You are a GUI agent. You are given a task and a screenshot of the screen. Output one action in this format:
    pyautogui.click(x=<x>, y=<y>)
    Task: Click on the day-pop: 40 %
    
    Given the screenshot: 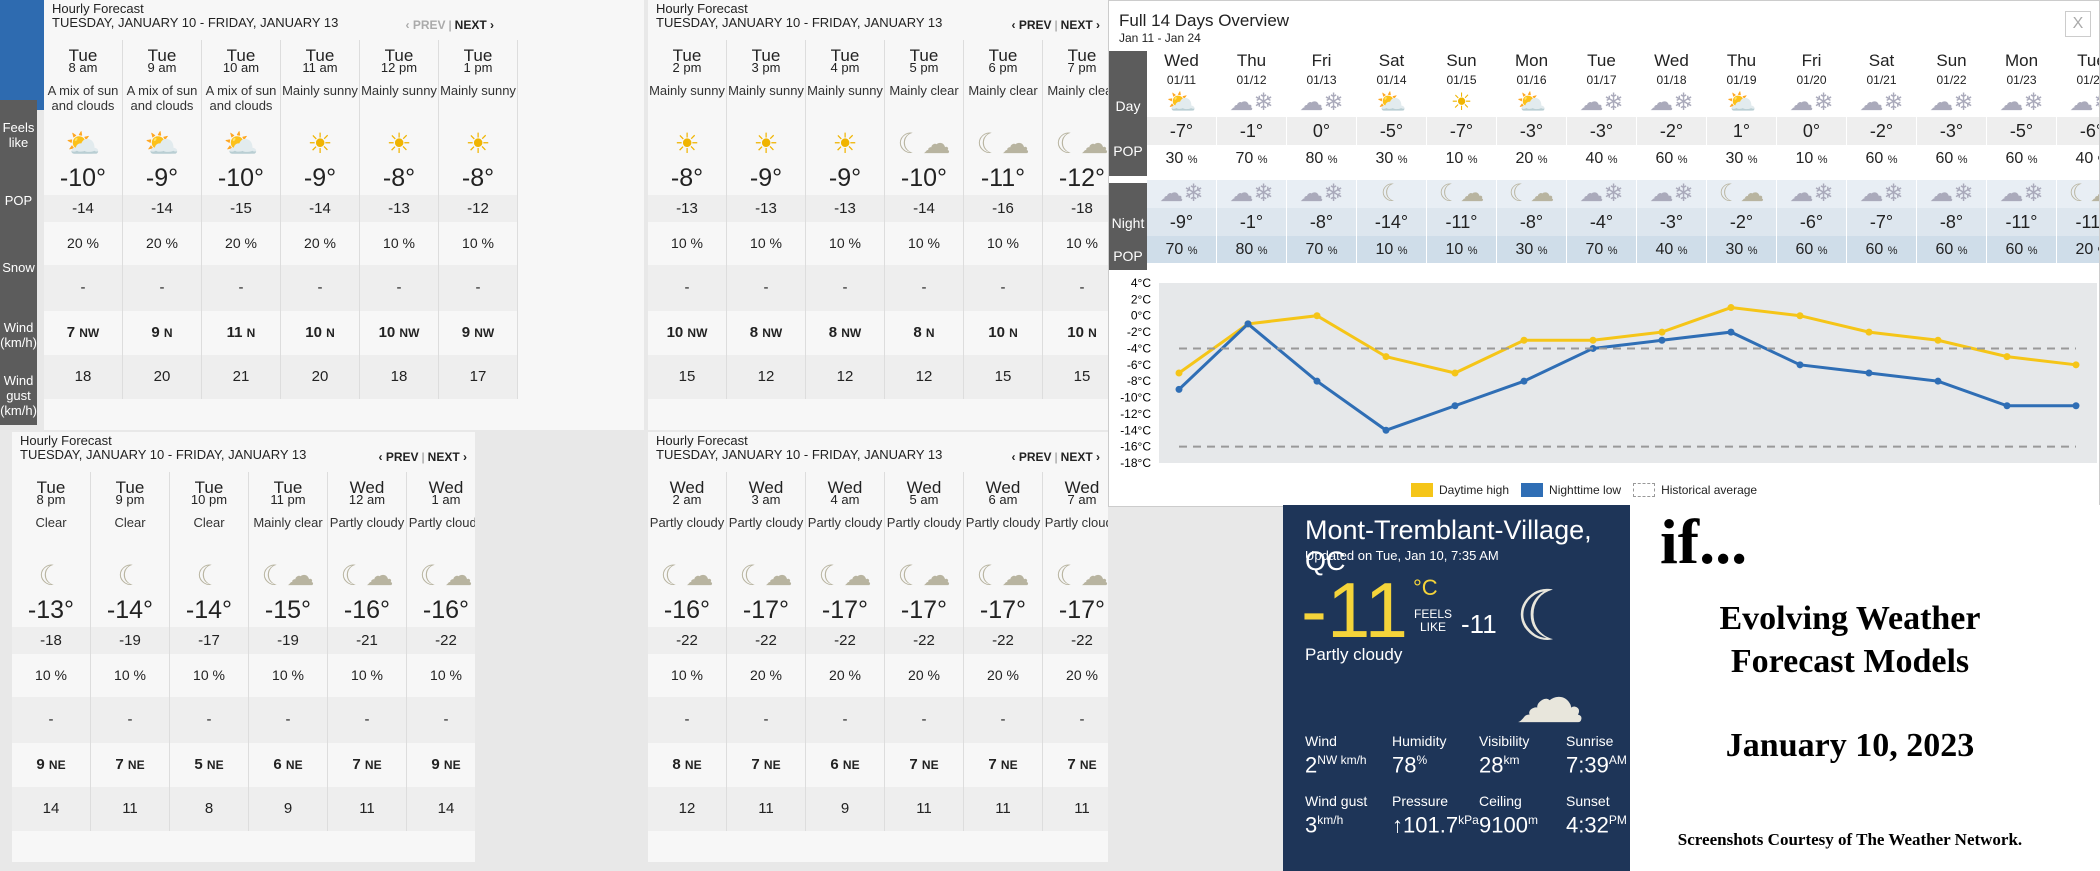 What is the action you would take?
    pyautogui.click(x=1601, y=158)
    